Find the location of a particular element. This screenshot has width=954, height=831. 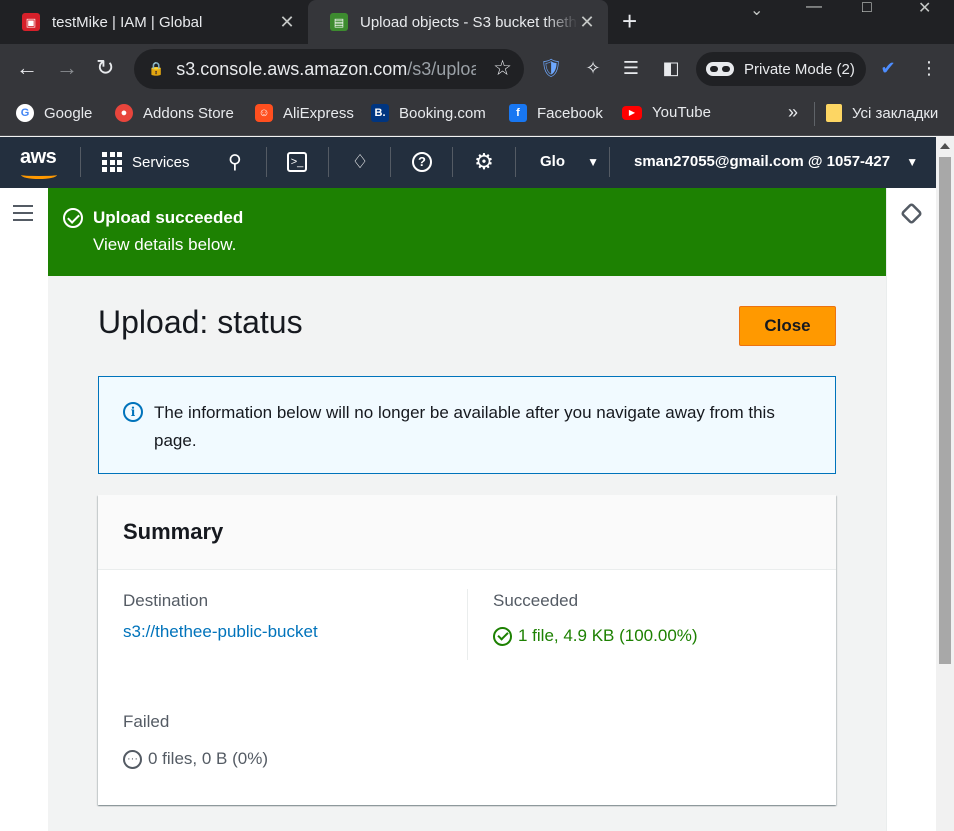

failed-value: 0 files, 0 B (0%) is located at coordinates (208, 758).